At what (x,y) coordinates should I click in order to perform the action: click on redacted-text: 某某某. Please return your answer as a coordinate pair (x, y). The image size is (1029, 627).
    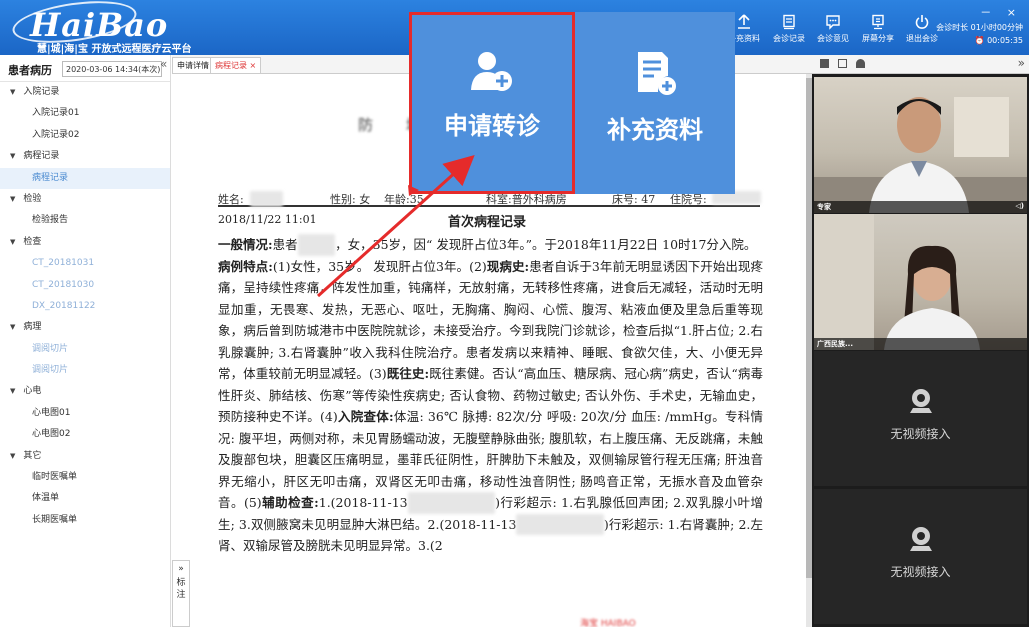
    Looking at the image, I should click on (316, 245).